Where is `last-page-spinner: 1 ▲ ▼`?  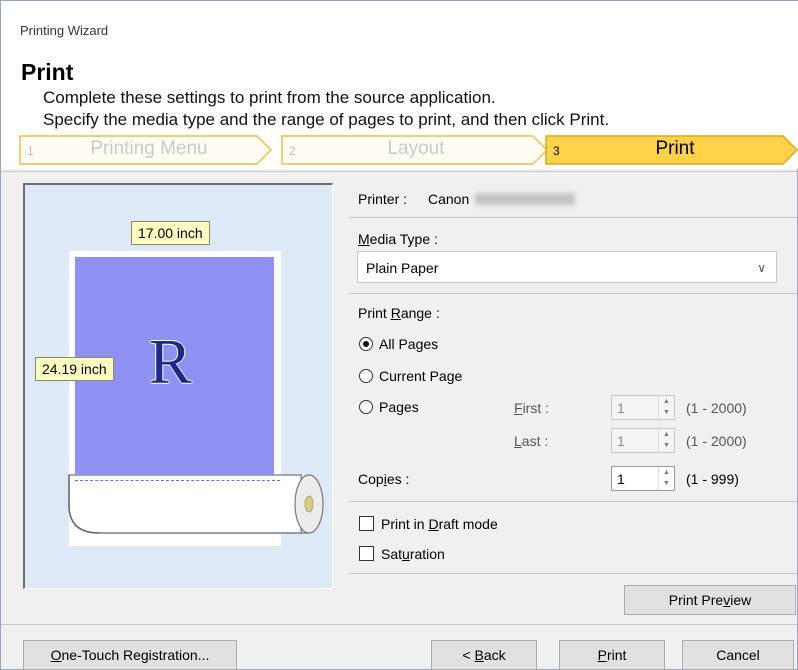 last-page-spinner: 1 ▲ ▼ is located at coordinates (643, 440).